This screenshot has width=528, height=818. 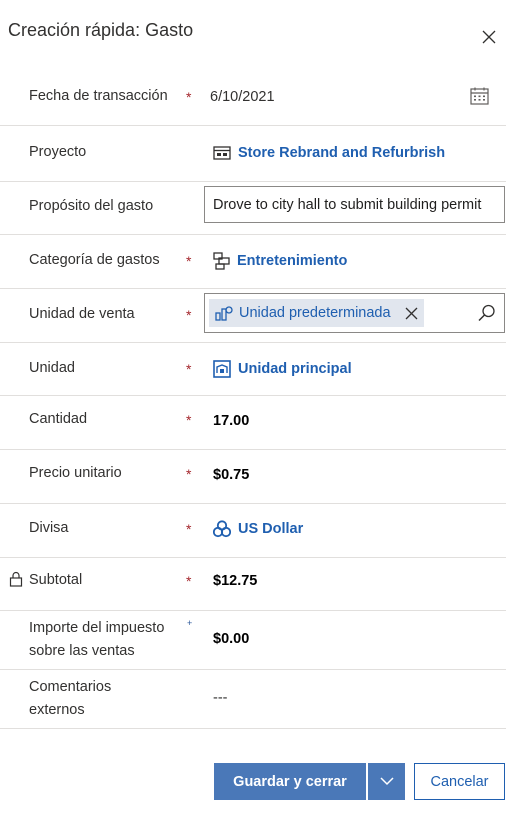 What do you see at coordinates (253, 477) in the screenshot?
I see `row-unit-price: Precio unitario * $0.75` at bounding box center [253, 477].